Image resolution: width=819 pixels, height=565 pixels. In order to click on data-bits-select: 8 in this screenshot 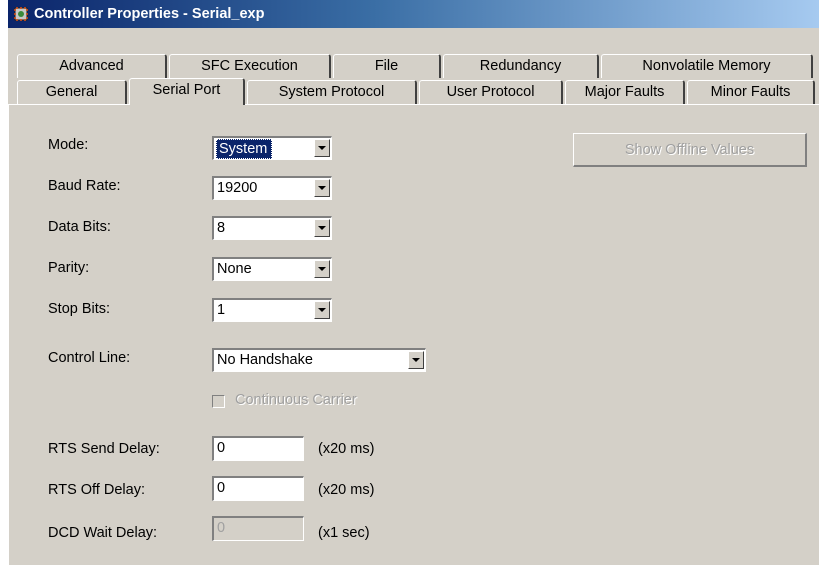, I will do `click(272, 228)`.